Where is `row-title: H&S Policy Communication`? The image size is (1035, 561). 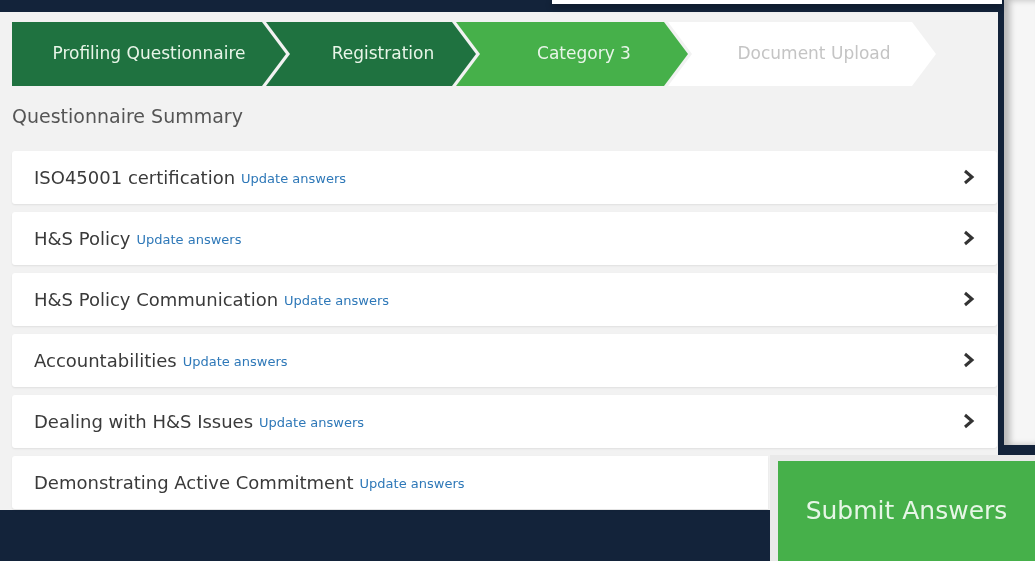 row-title: H&S Policy Communication is located at coordinates (156, 299).